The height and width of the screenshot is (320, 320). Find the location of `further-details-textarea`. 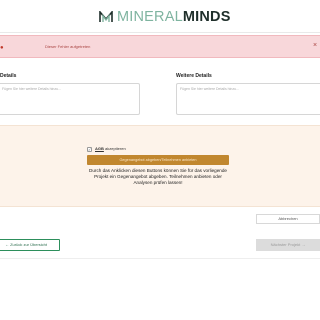

further-details-textarea is located at coordinates (248, 99).